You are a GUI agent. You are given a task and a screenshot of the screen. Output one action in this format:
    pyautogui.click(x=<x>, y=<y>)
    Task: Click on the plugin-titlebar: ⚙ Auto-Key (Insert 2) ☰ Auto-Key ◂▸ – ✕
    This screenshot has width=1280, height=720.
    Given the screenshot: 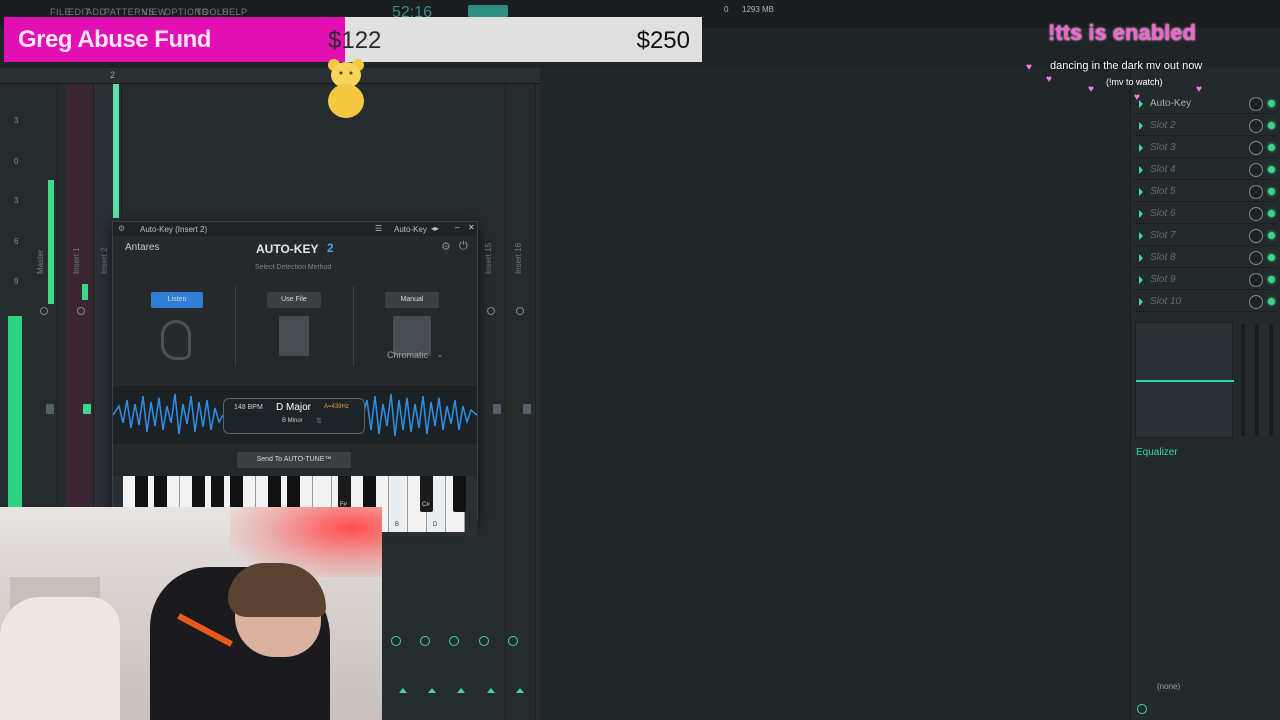 What is the action you would take?
    pyautogui.click(x=295, y=229)
    